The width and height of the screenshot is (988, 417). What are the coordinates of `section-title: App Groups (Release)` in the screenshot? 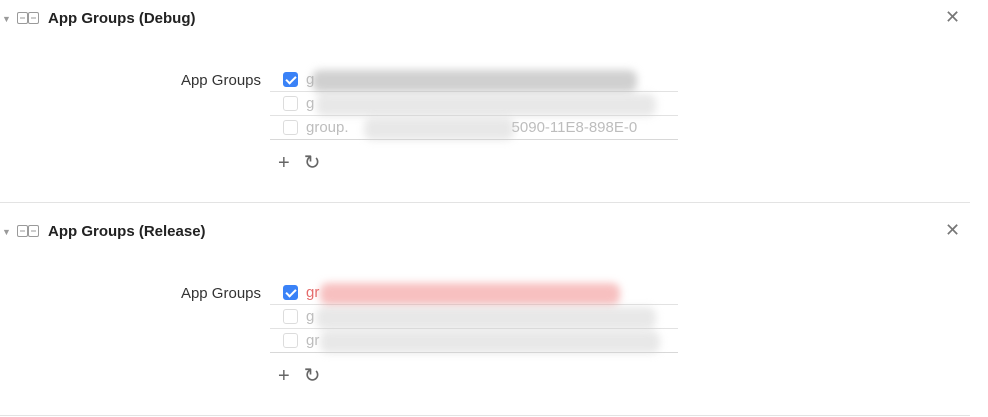 It's located at (127, 231).